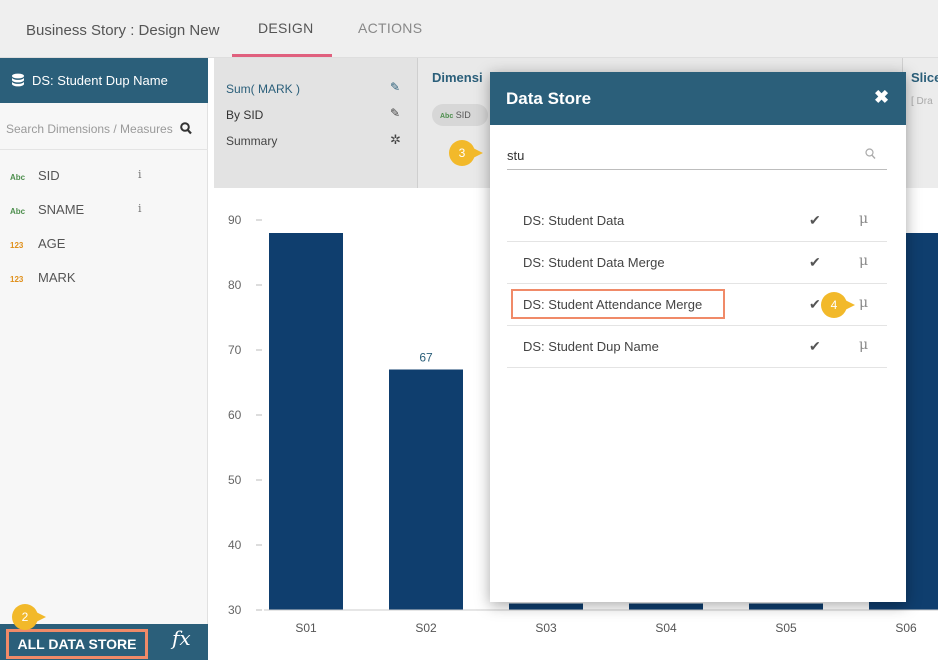 The width and height of the screenshot is (938, 660). Describe the element at coordinates (546, 628) in the screenshot. I see `x-tick-label: S03` at that location.